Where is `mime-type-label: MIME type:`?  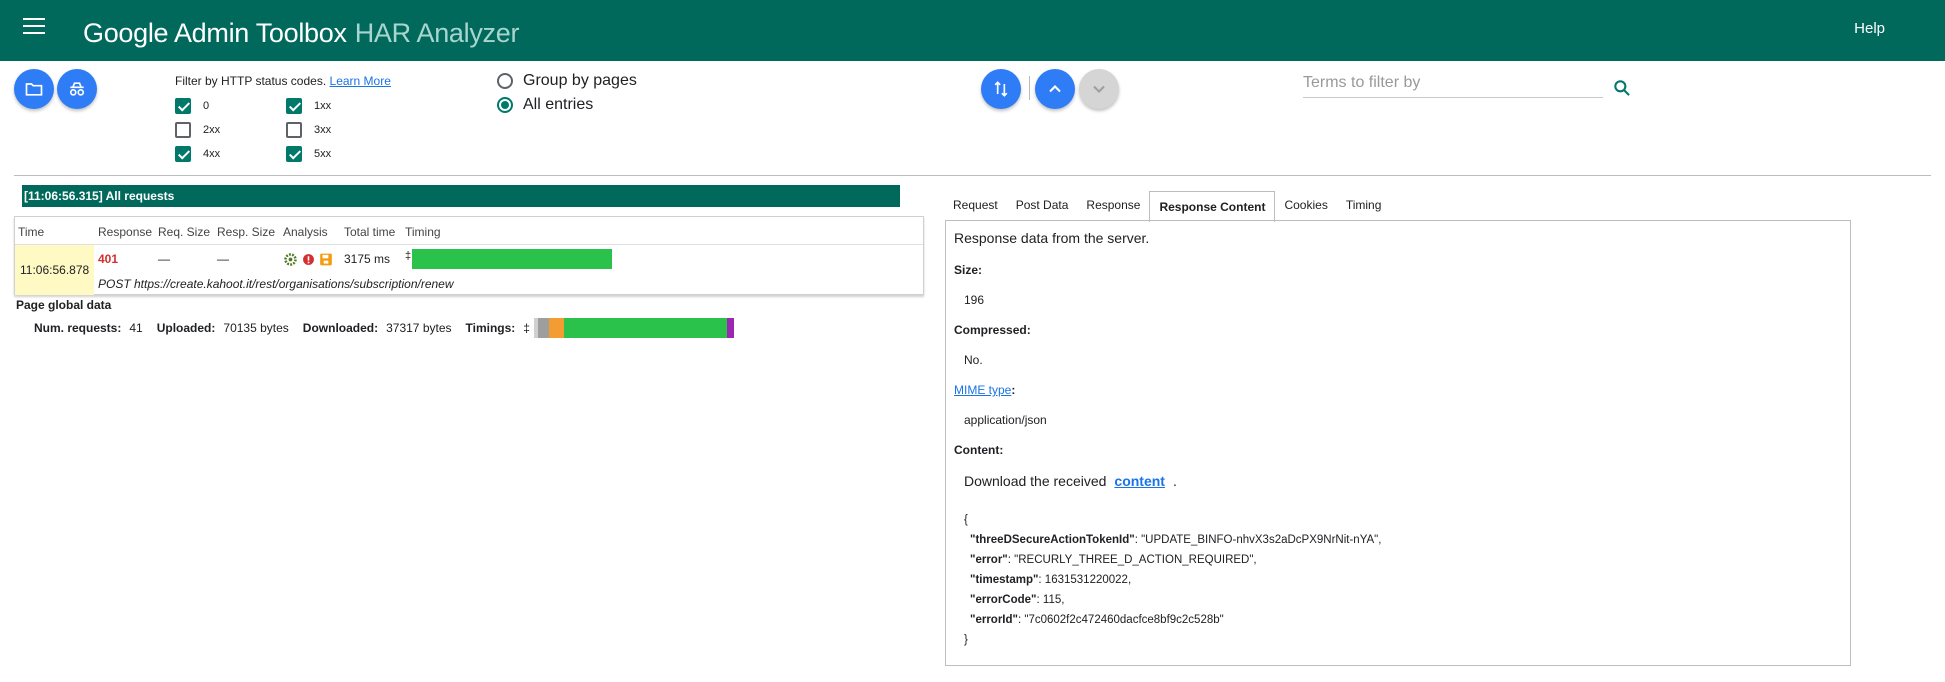 mime-type-label: MIME type: is located at coordinates (984, 390).